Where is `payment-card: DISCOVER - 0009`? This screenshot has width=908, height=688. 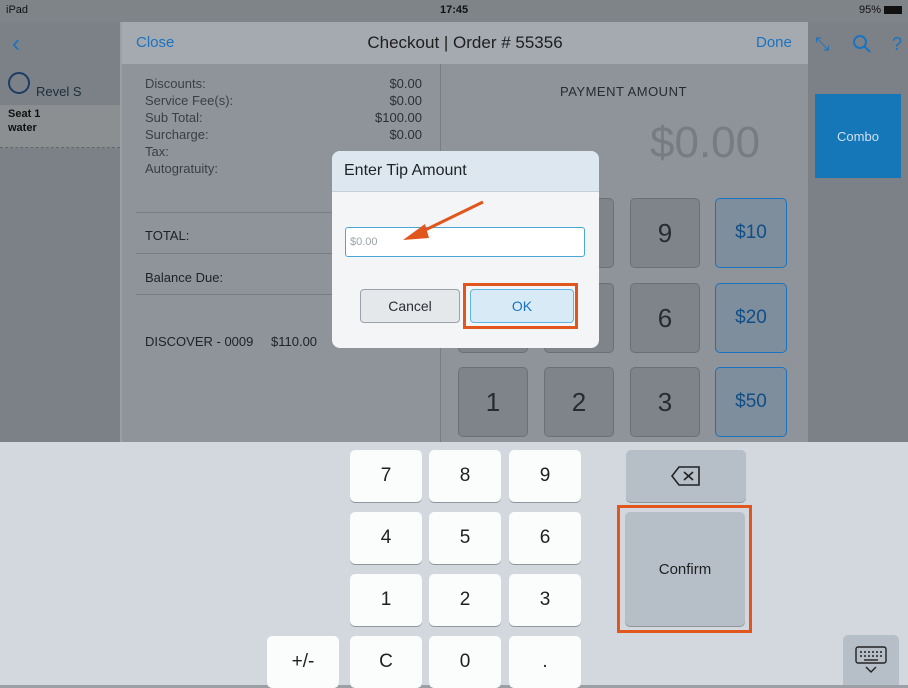 payment-card: DISCOVER - 0009 is located at coordinates (199, 341).